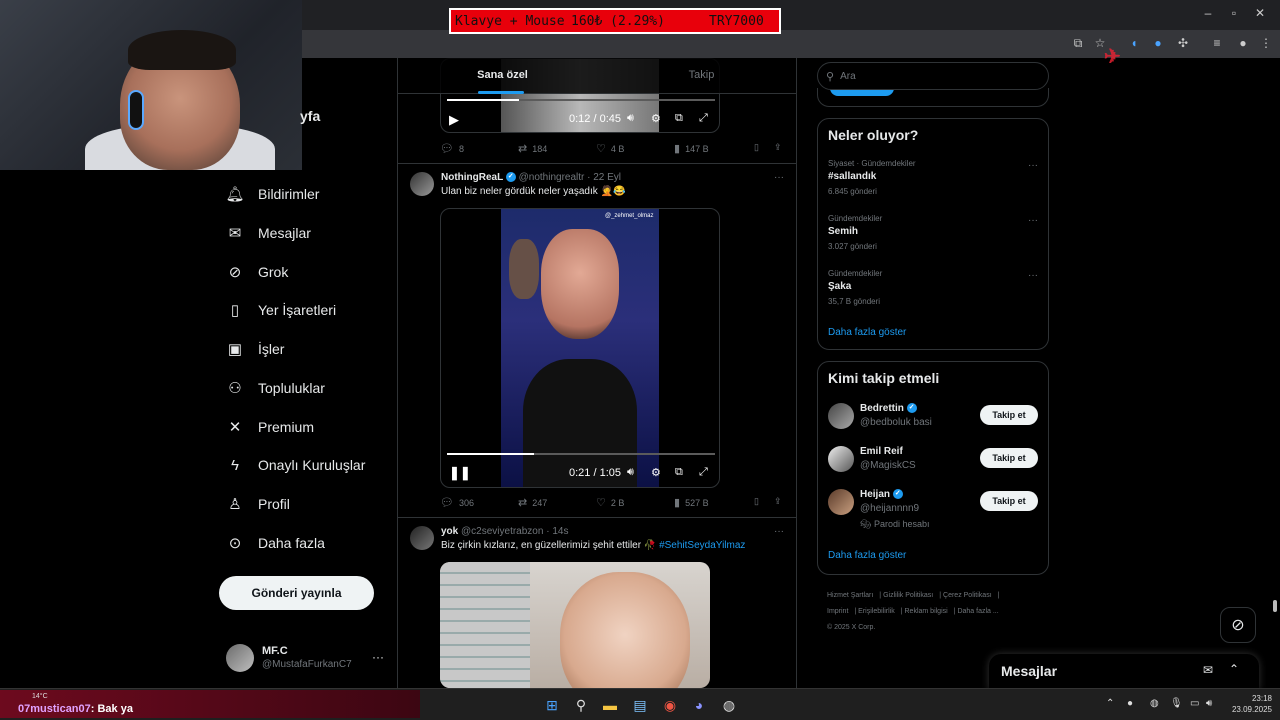 The width and height of the screenshot is (1280, 720). Describe the element at coordinates (575, 625) in the screenshot. I see `tweet-image` at that location.